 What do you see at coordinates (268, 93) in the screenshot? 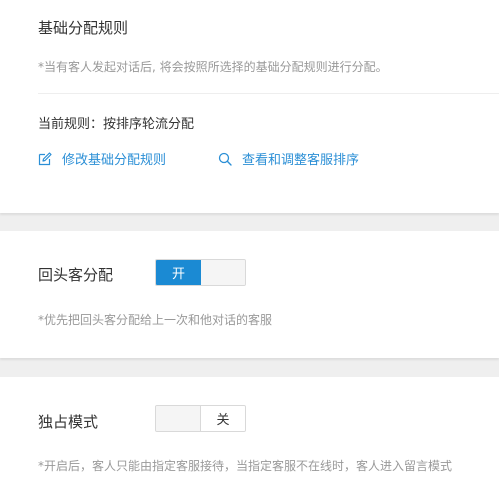
I see `divider` at bounding box center [268, 93].